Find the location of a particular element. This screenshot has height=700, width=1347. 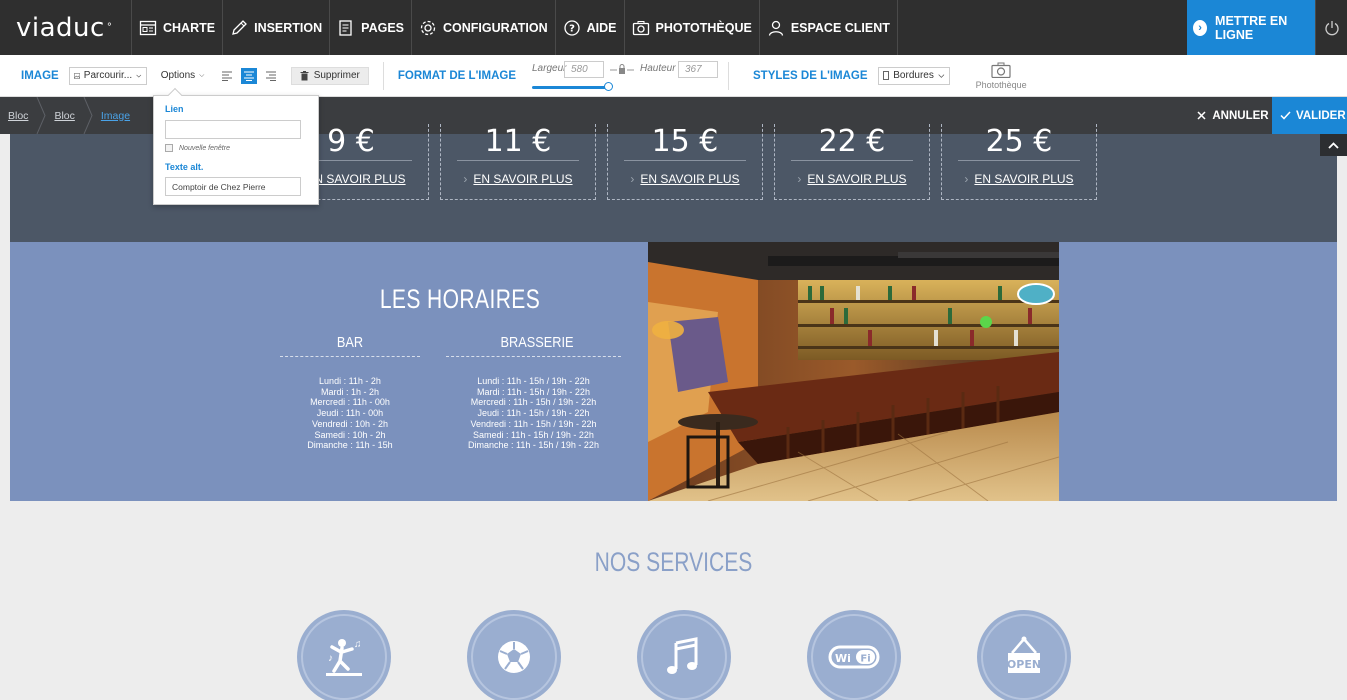

align-right-button is located at coordinates (271, 76).